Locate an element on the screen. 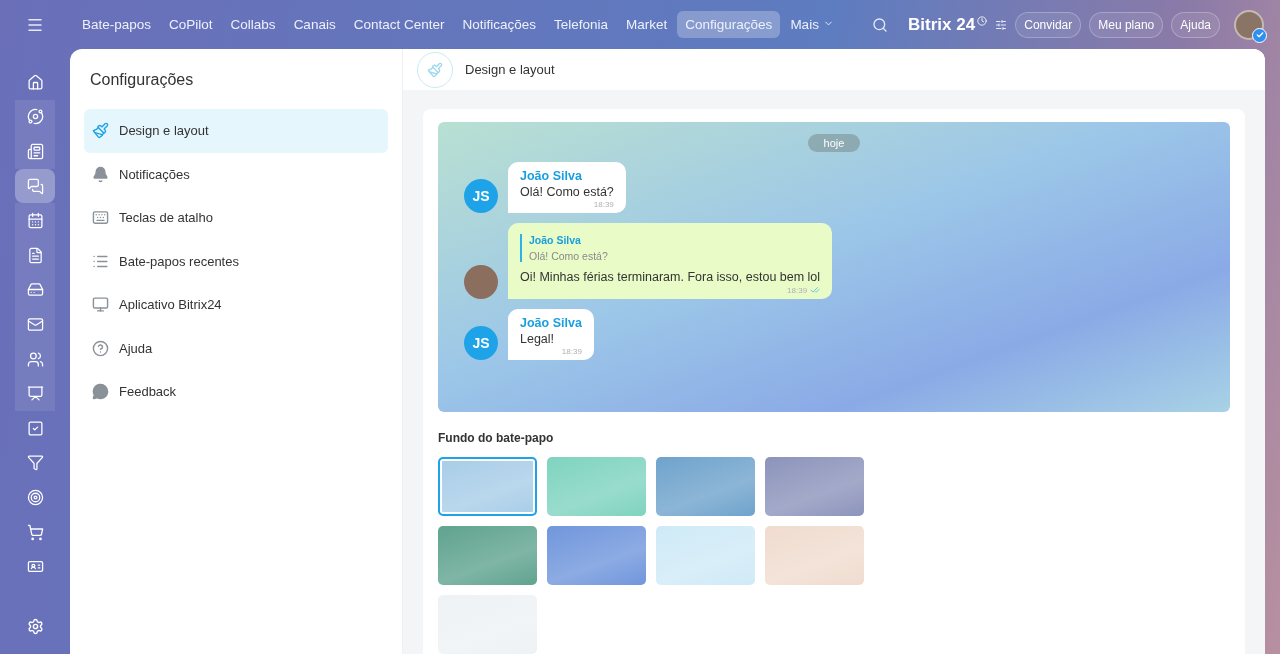 The height and width of the screenshot is (654, 1280). nav-tab: Notificações is located at coordinates (499, 24).